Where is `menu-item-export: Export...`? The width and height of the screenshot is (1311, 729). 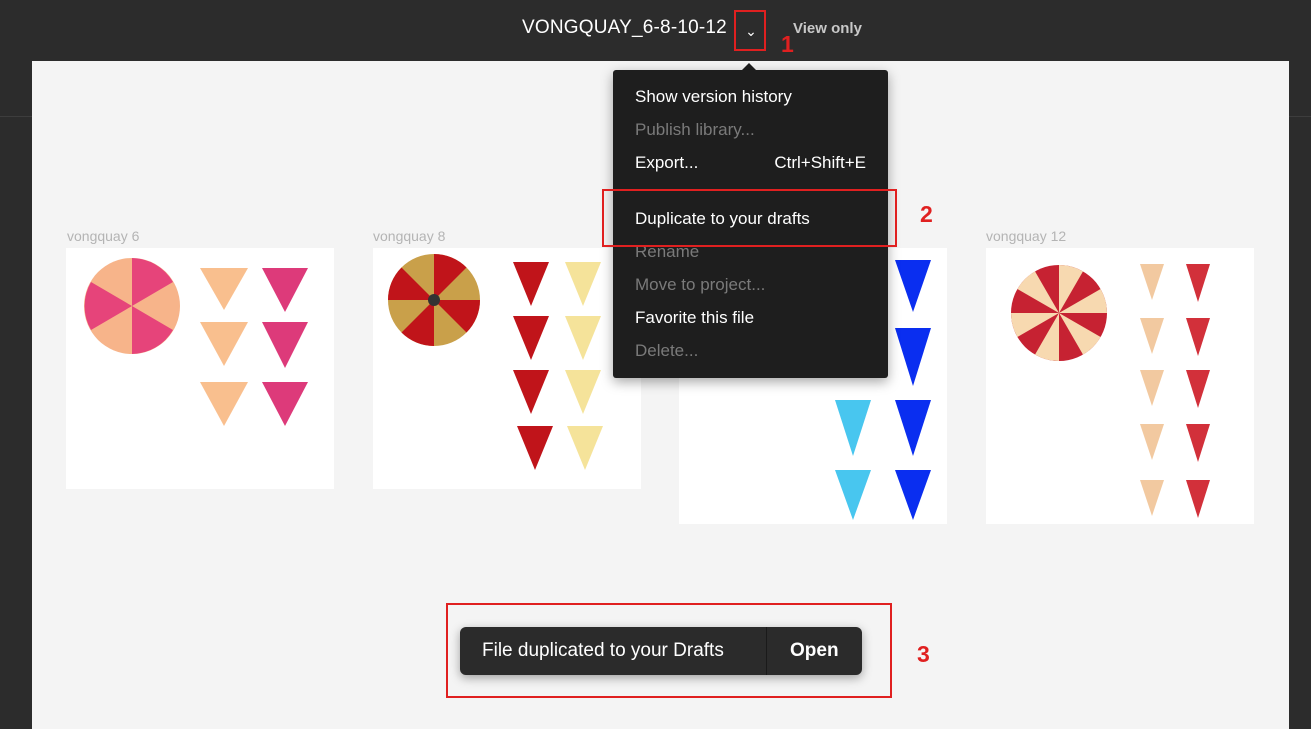 menu-item-export: Export... is located at coordinates (666, 163).